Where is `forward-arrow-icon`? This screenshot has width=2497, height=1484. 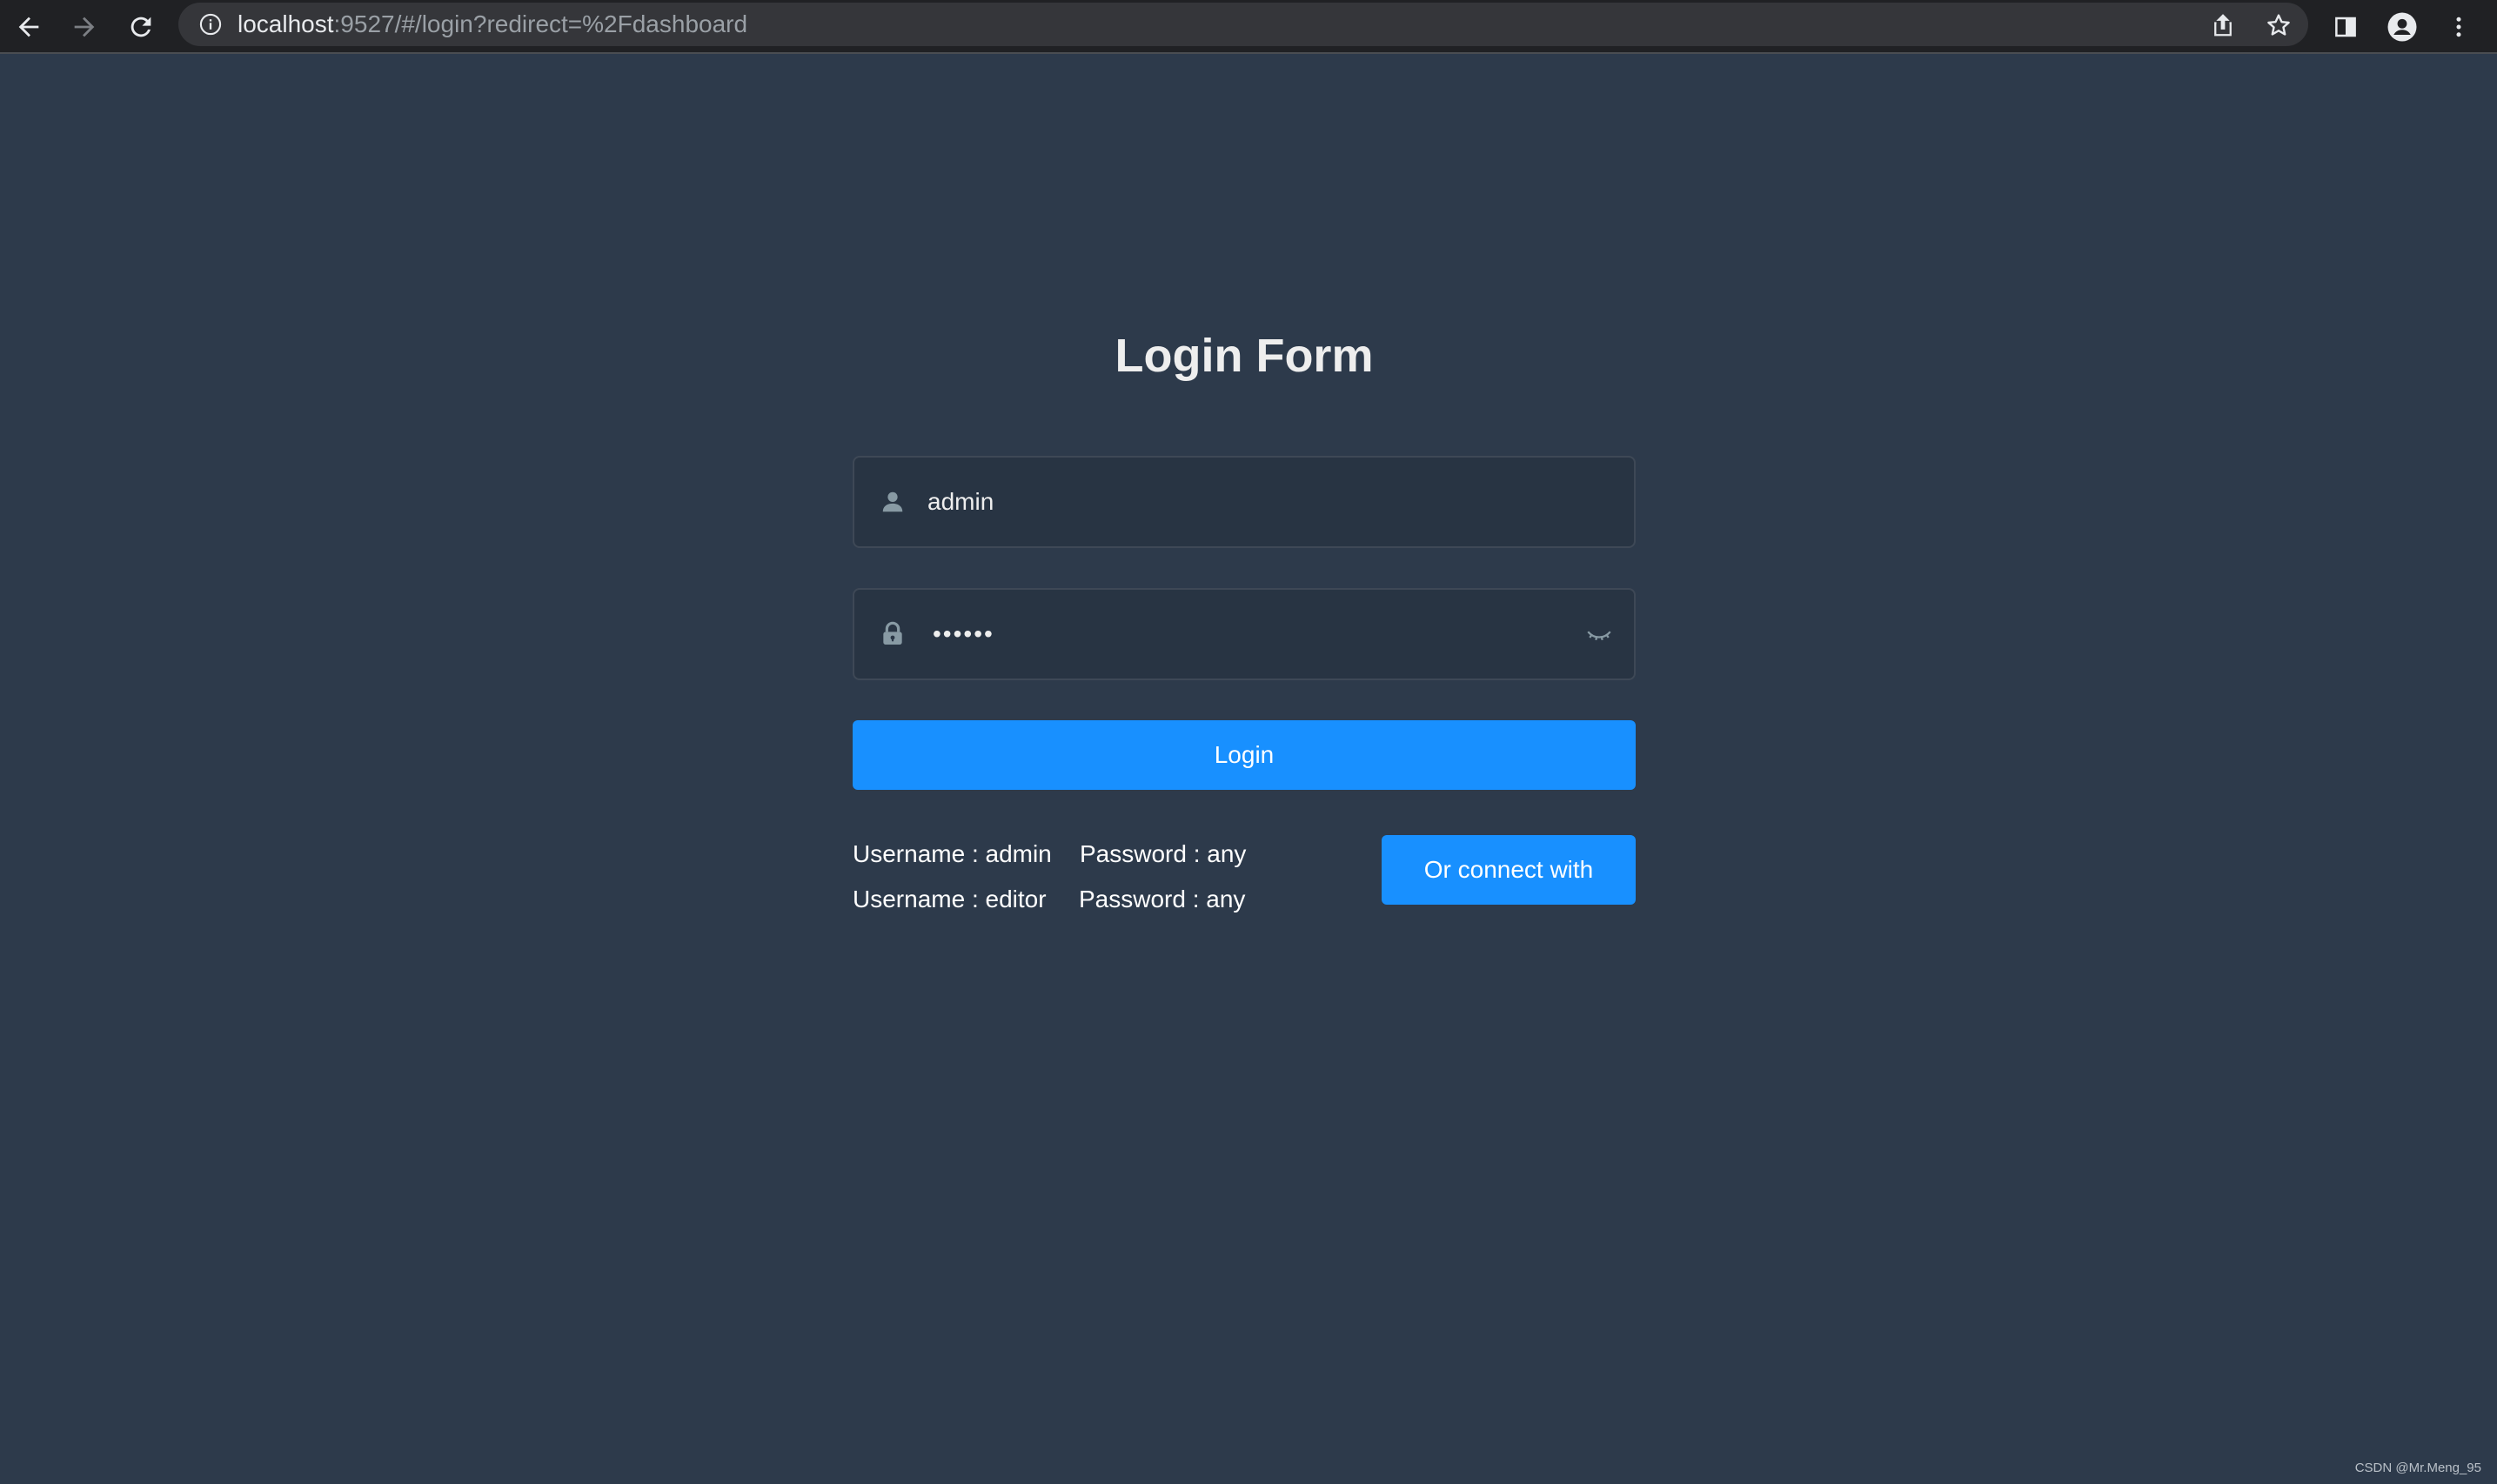 forward-arrow-icon is located at coordinates (84, 27).